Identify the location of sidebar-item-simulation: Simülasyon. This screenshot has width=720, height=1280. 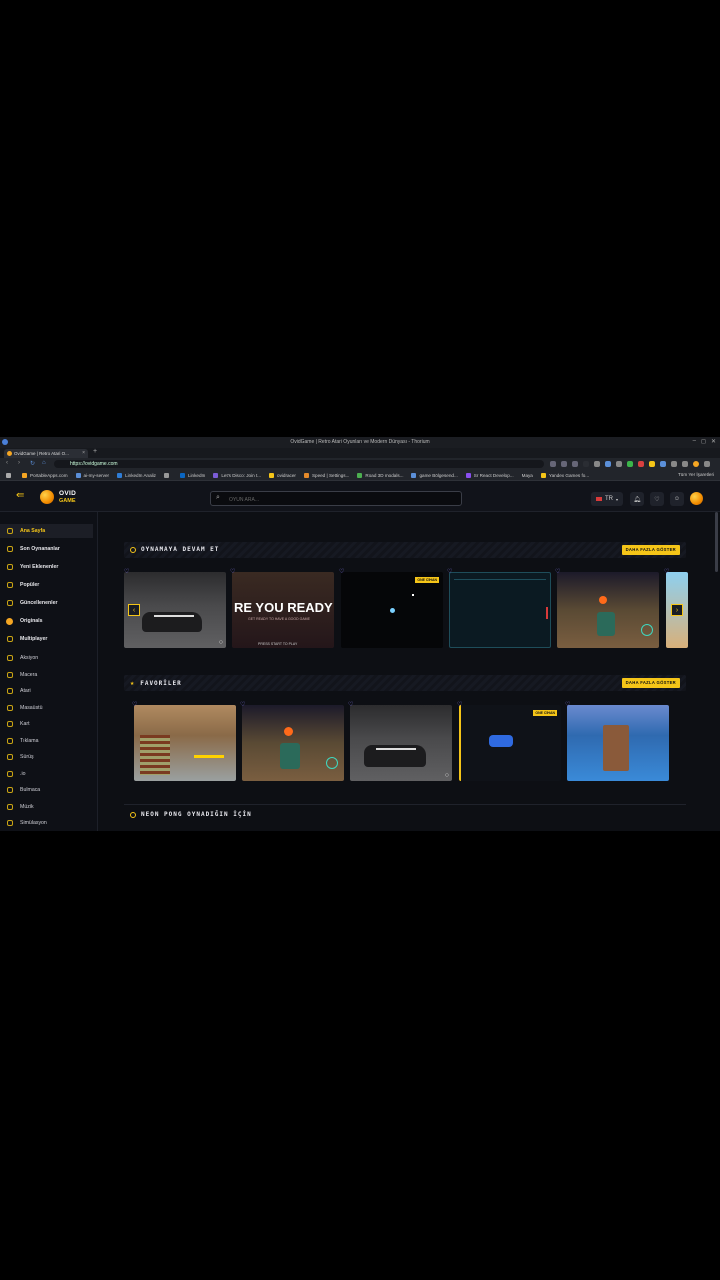
(46, 823).